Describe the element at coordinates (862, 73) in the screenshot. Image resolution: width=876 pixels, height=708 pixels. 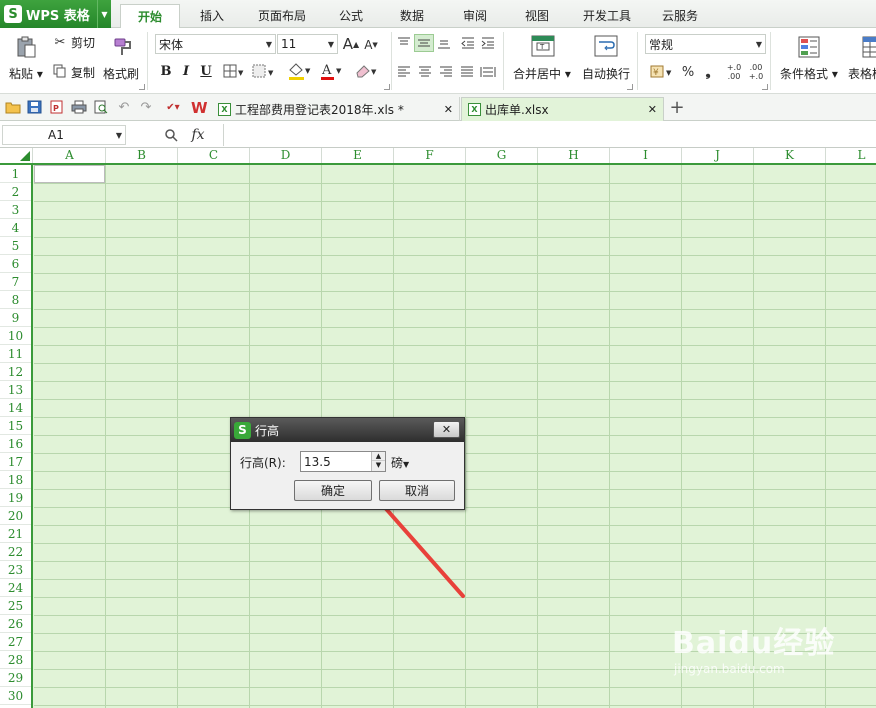
I see `table-style-button: 表格样` at that location.